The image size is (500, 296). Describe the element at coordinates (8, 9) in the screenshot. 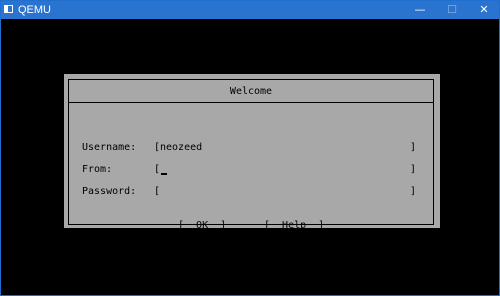

I see `qemu-app-icon` at that location.